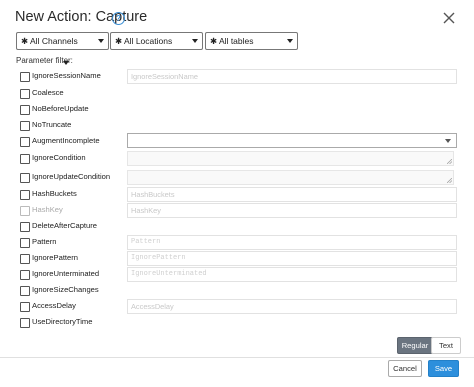  I want to click on param-input: HashKey, so click(292, 210).